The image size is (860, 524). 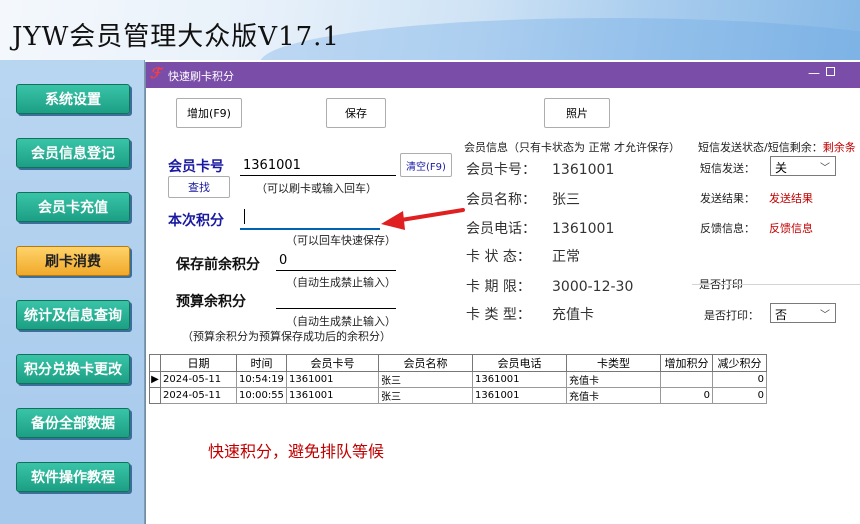 What do you see at coordinates (73, 477) in the screenshot?
I see `nav-tutorial-button: 软件操作教程` at bounding box center [73, 477].